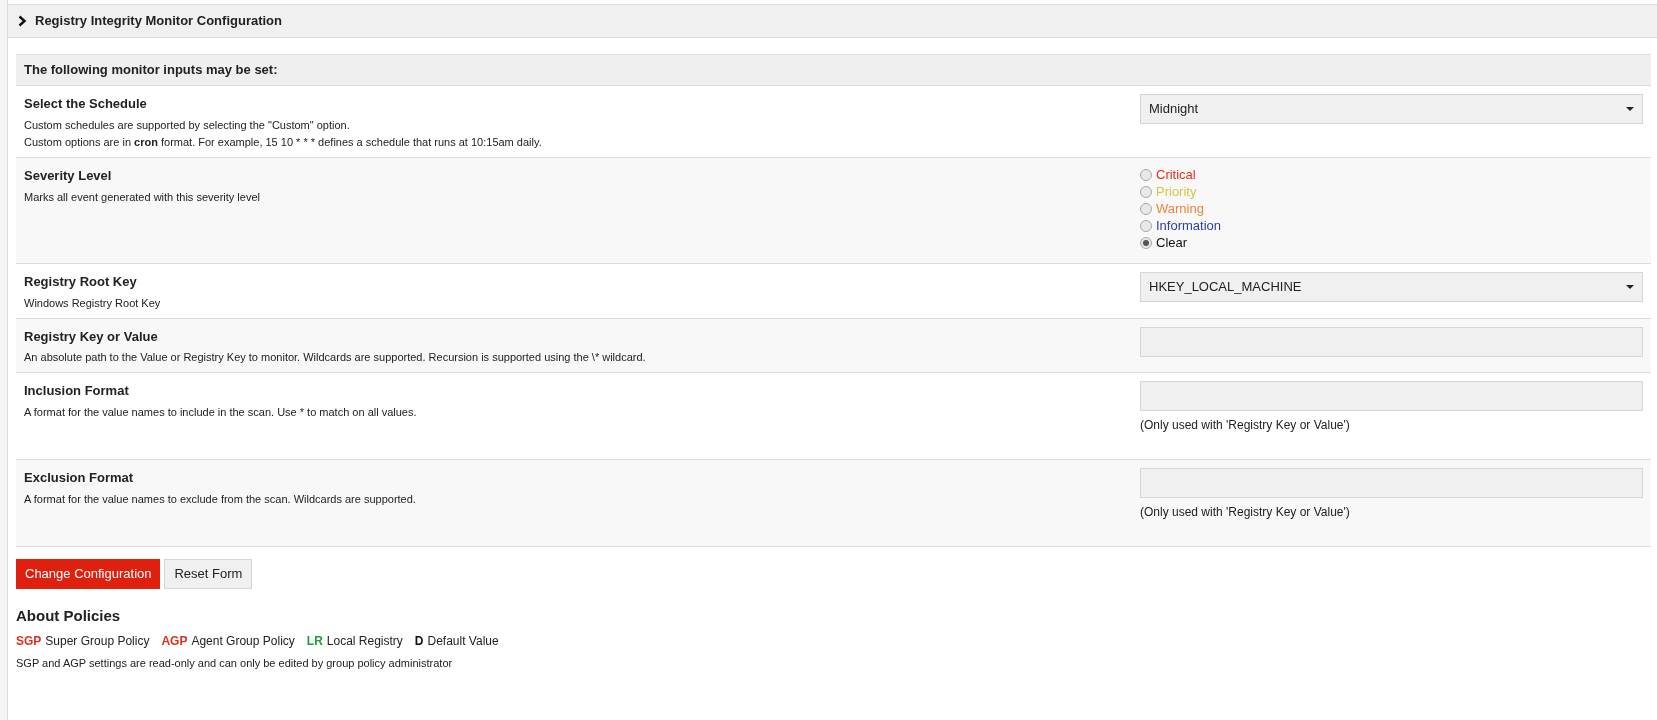  I want to click on radio-option: Critical, so click(1391, 174).